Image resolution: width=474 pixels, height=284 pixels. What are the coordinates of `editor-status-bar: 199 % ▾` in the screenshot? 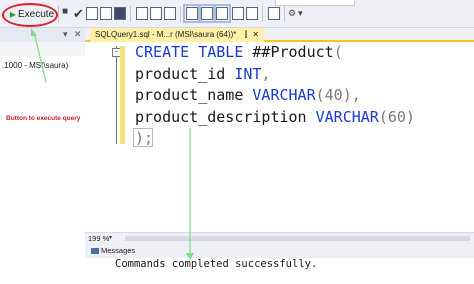 It's located at (279, 238).